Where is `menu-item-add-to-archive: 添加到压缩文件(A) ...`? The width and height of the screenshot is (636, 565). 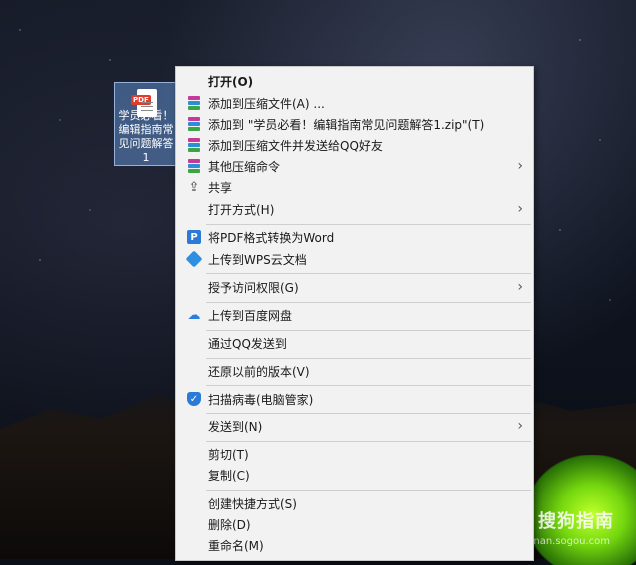 menu-item-add-to-archive: 添加到压缩文件(A) ... is located at coordinates (354, 103).